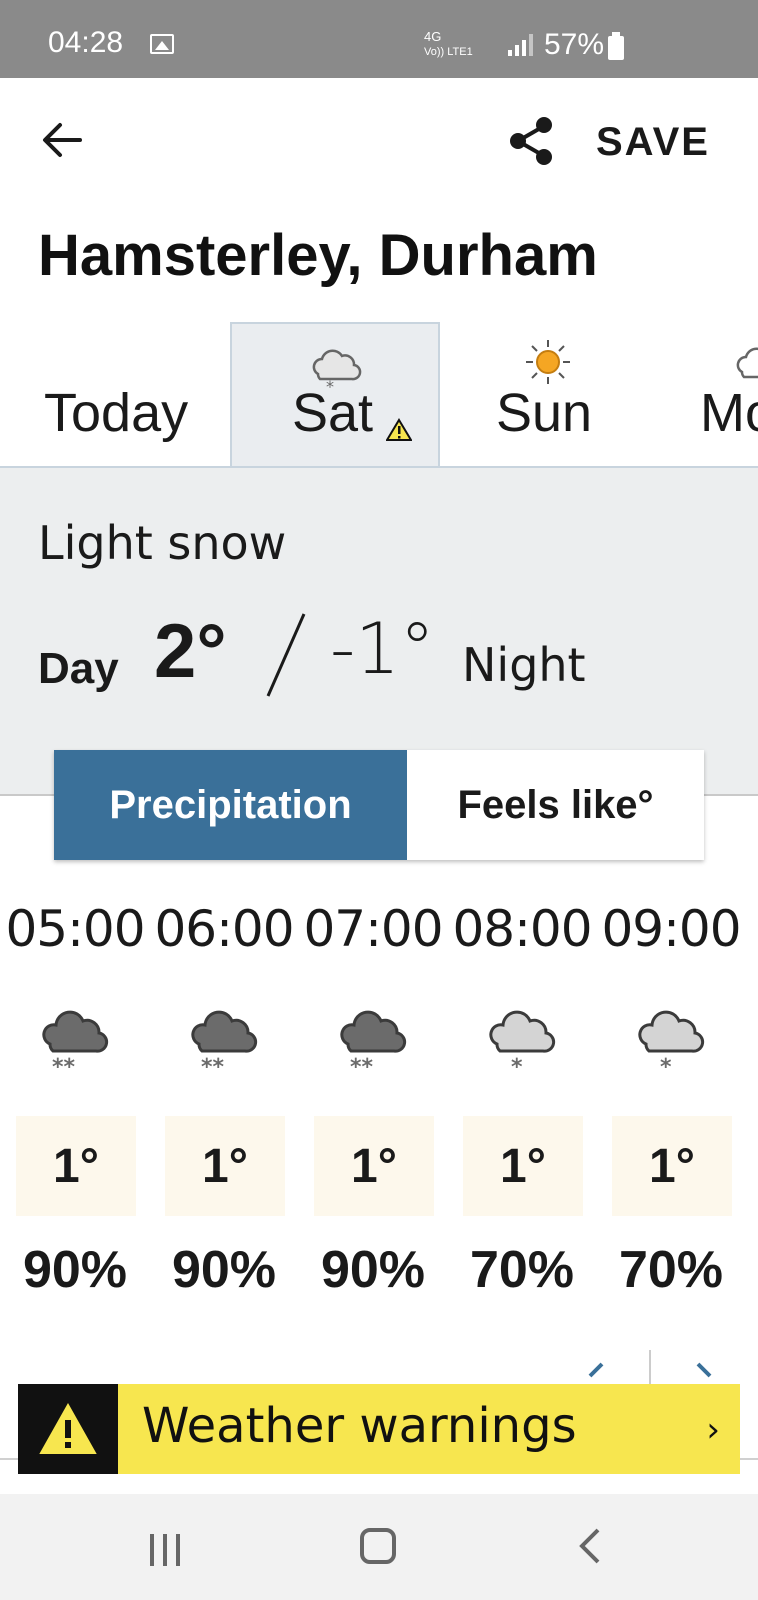 Image resolution: width=758 pixels, height=1600 pixels. Describe the element at coordinates (448, 44) in the screenshot. I see `network-indicator: 4G Vo)) LTE1` at that location.